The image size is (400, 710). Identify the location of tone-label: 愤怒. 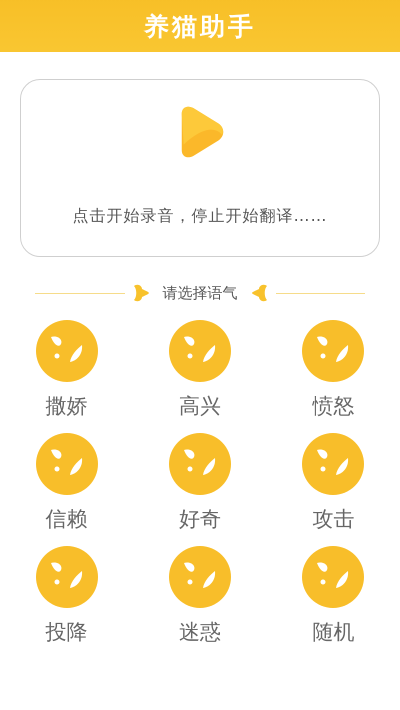
(333, 406).